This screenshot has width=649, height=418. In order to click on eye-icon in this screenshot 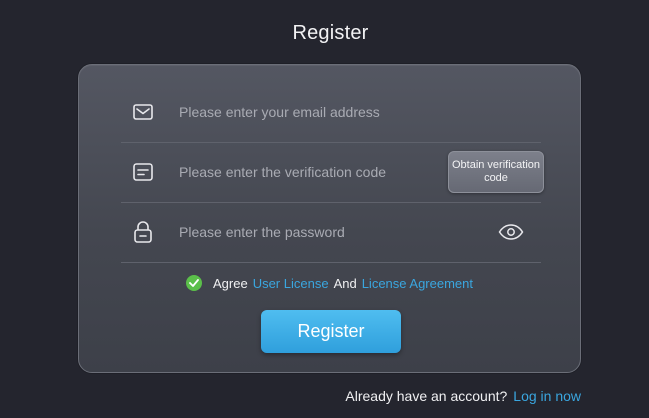, I will do `click(511, 232)`.